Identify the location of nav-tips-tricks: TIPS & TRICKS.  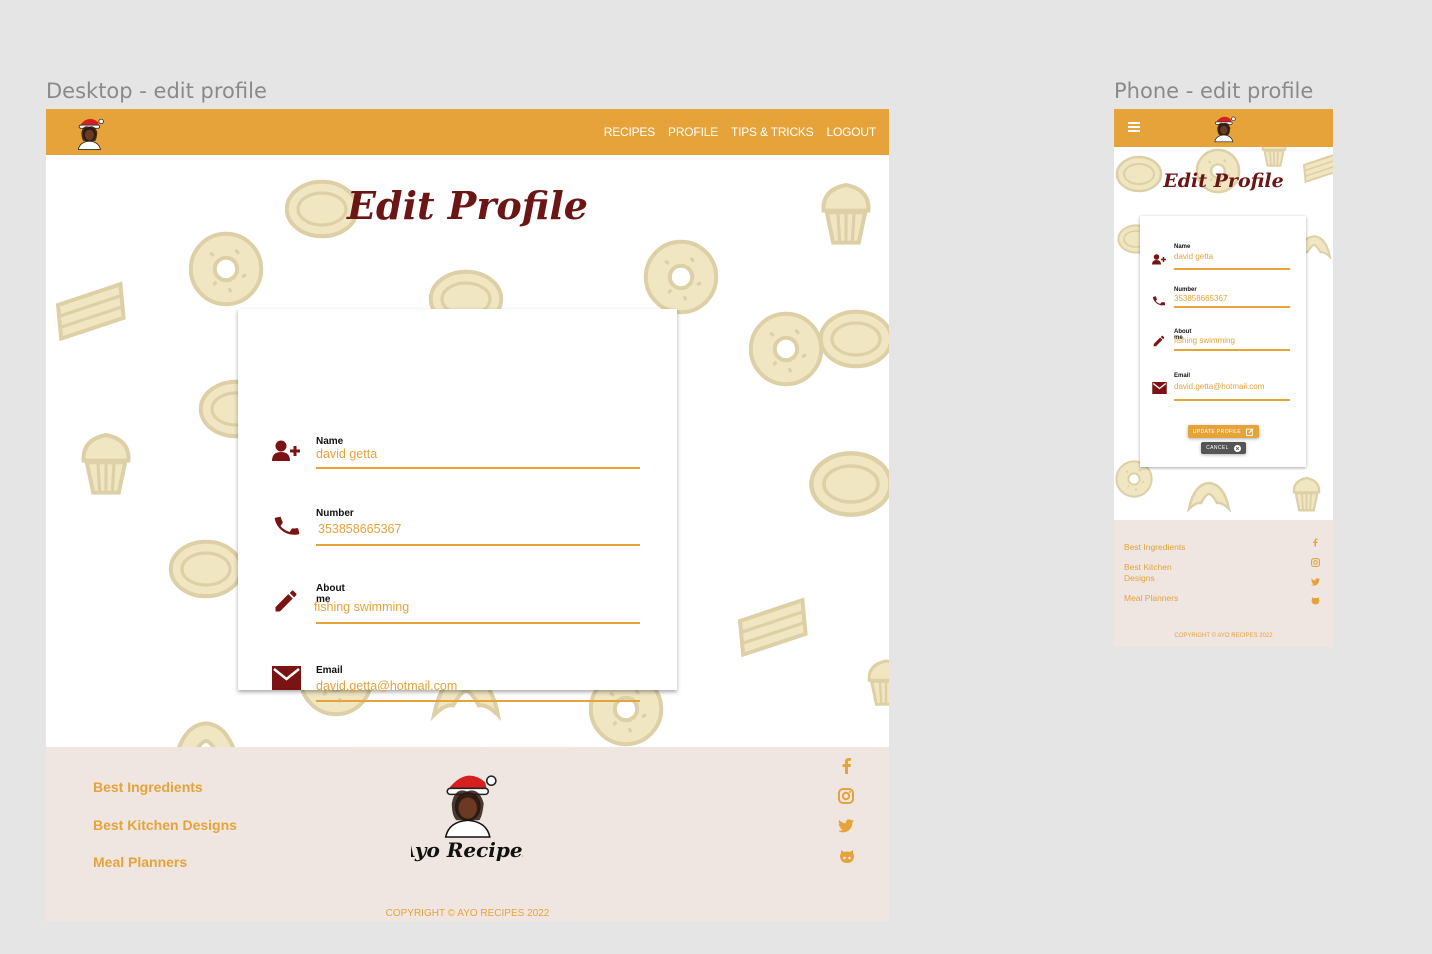
(772, 132).